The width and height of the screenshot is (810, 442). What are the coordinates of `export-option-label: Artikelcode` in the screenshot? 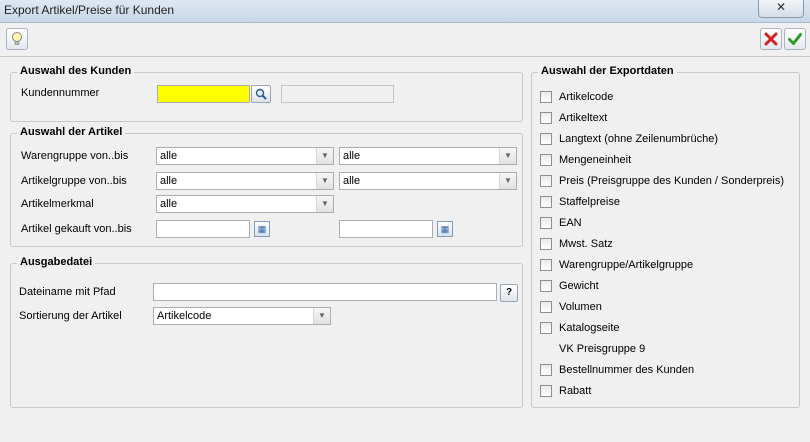 It's located at (586, 97).